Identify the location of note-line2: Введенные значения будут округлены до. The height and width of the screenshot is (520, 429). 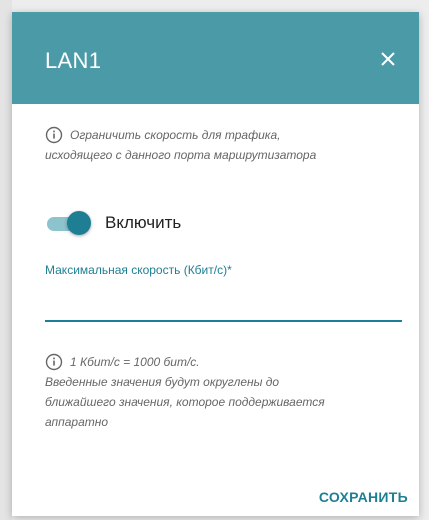
(162, 382).